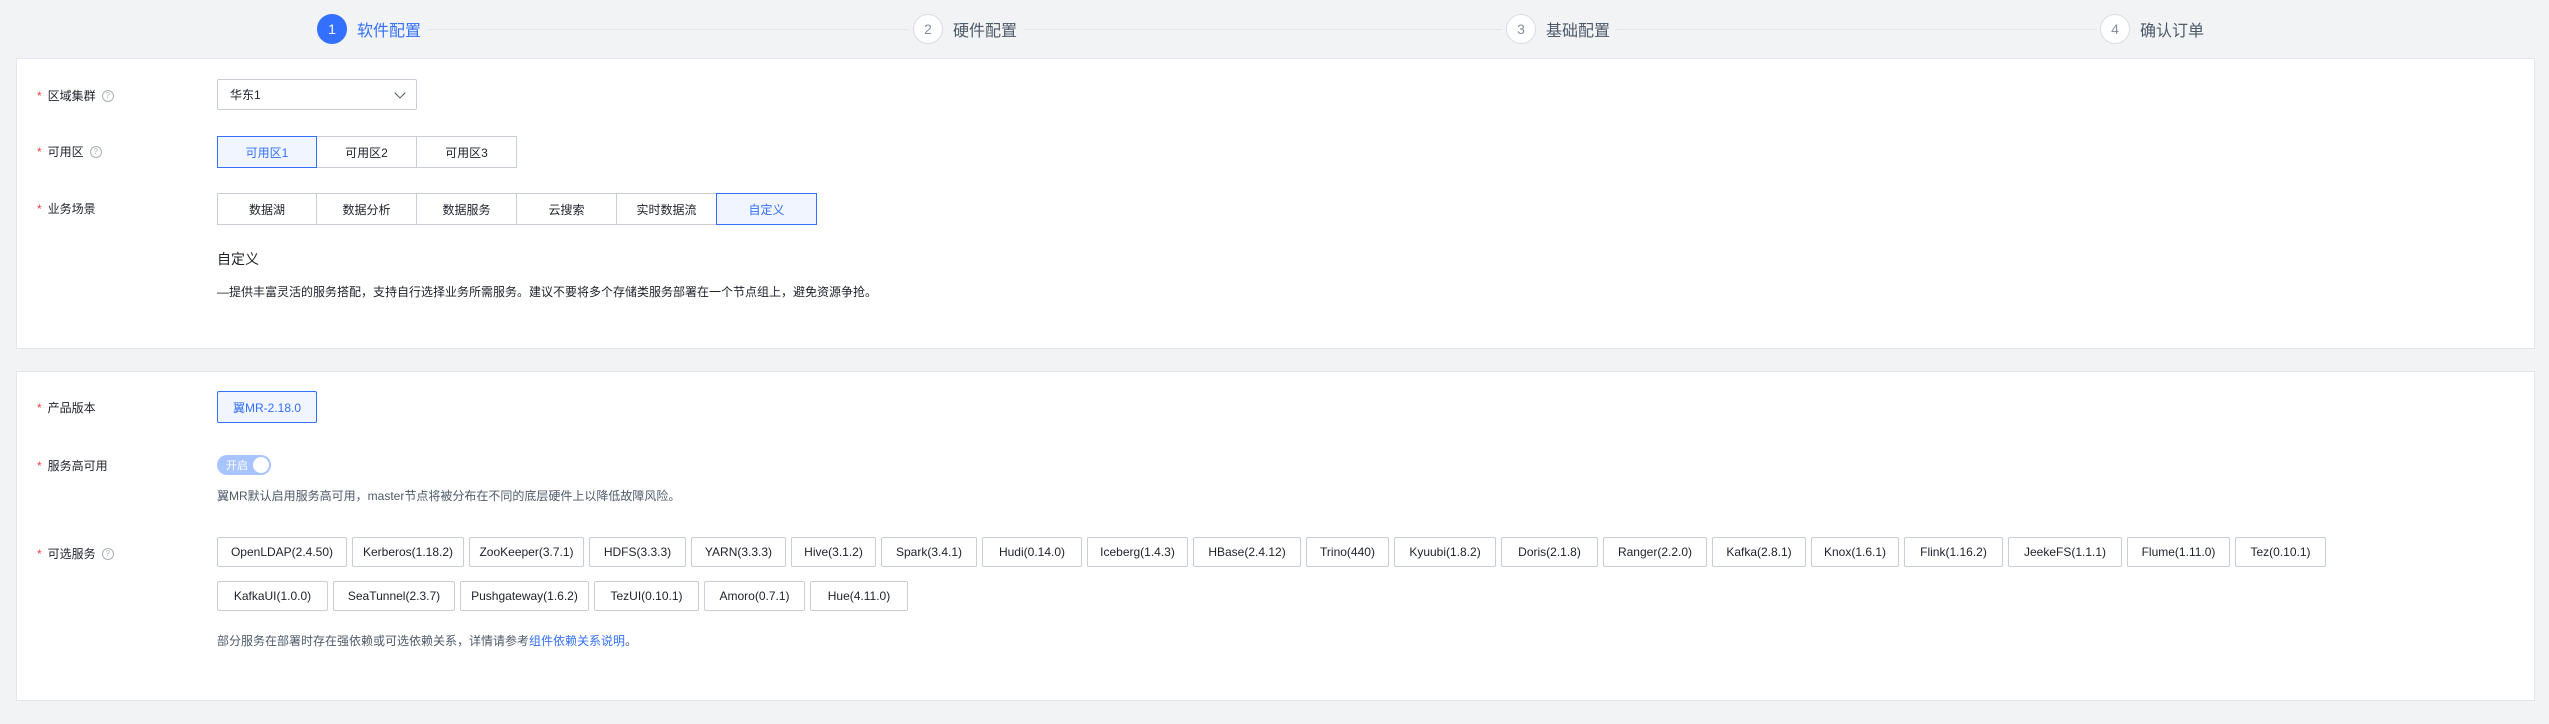  What do you see at coordinates (646, 596) in the screenshot?
I see `service-item: TezUI(0.10.1)` at bounding box center [646, 596].